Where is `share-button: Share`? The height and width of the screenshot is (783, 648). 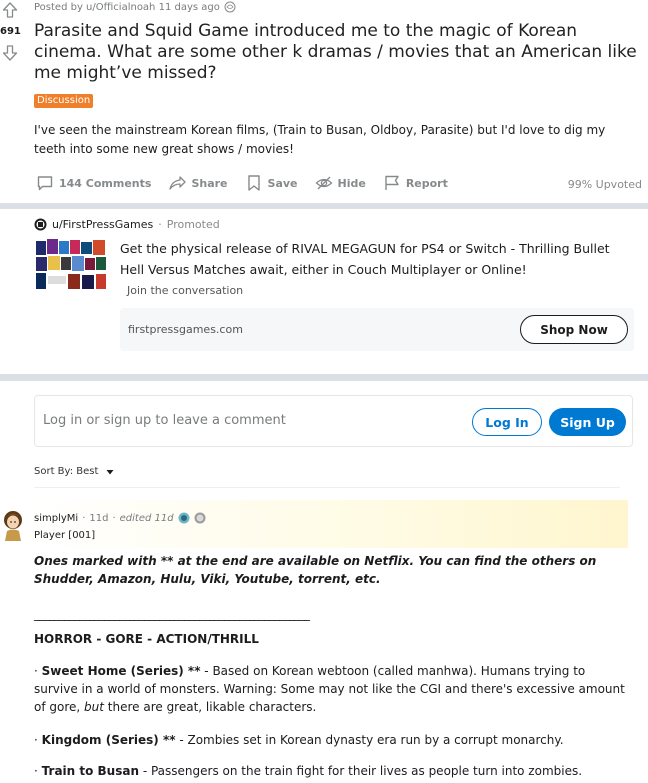
share-button: Share is located at coordinates (198, 183).